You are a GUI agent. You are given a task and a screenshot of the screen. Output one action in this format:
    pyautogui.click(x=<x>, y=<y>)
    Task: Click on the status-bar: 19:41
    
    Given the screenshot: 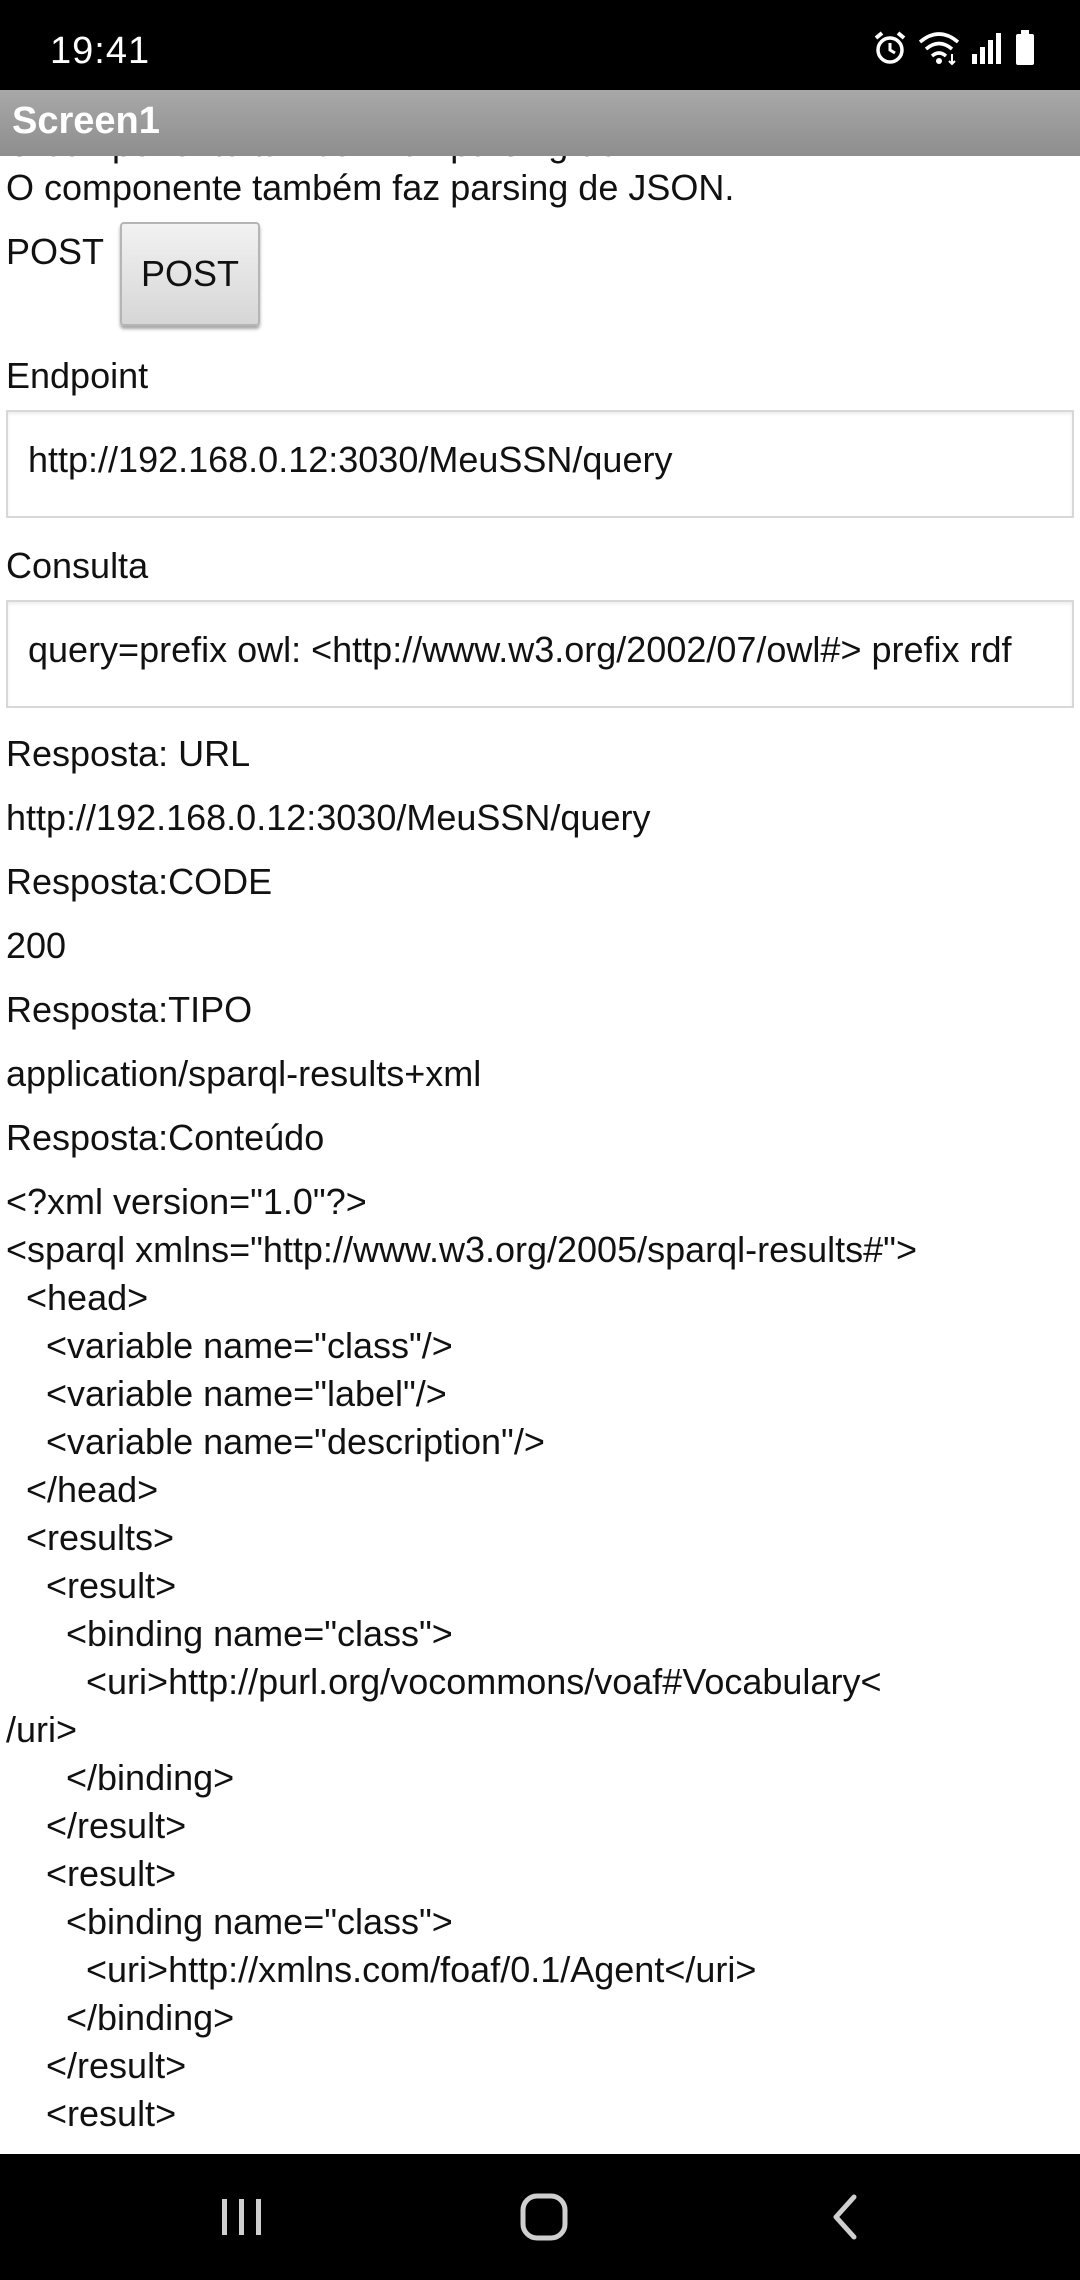 What is the action you would take?
    pyautogui.click(x=540, y=45)
    